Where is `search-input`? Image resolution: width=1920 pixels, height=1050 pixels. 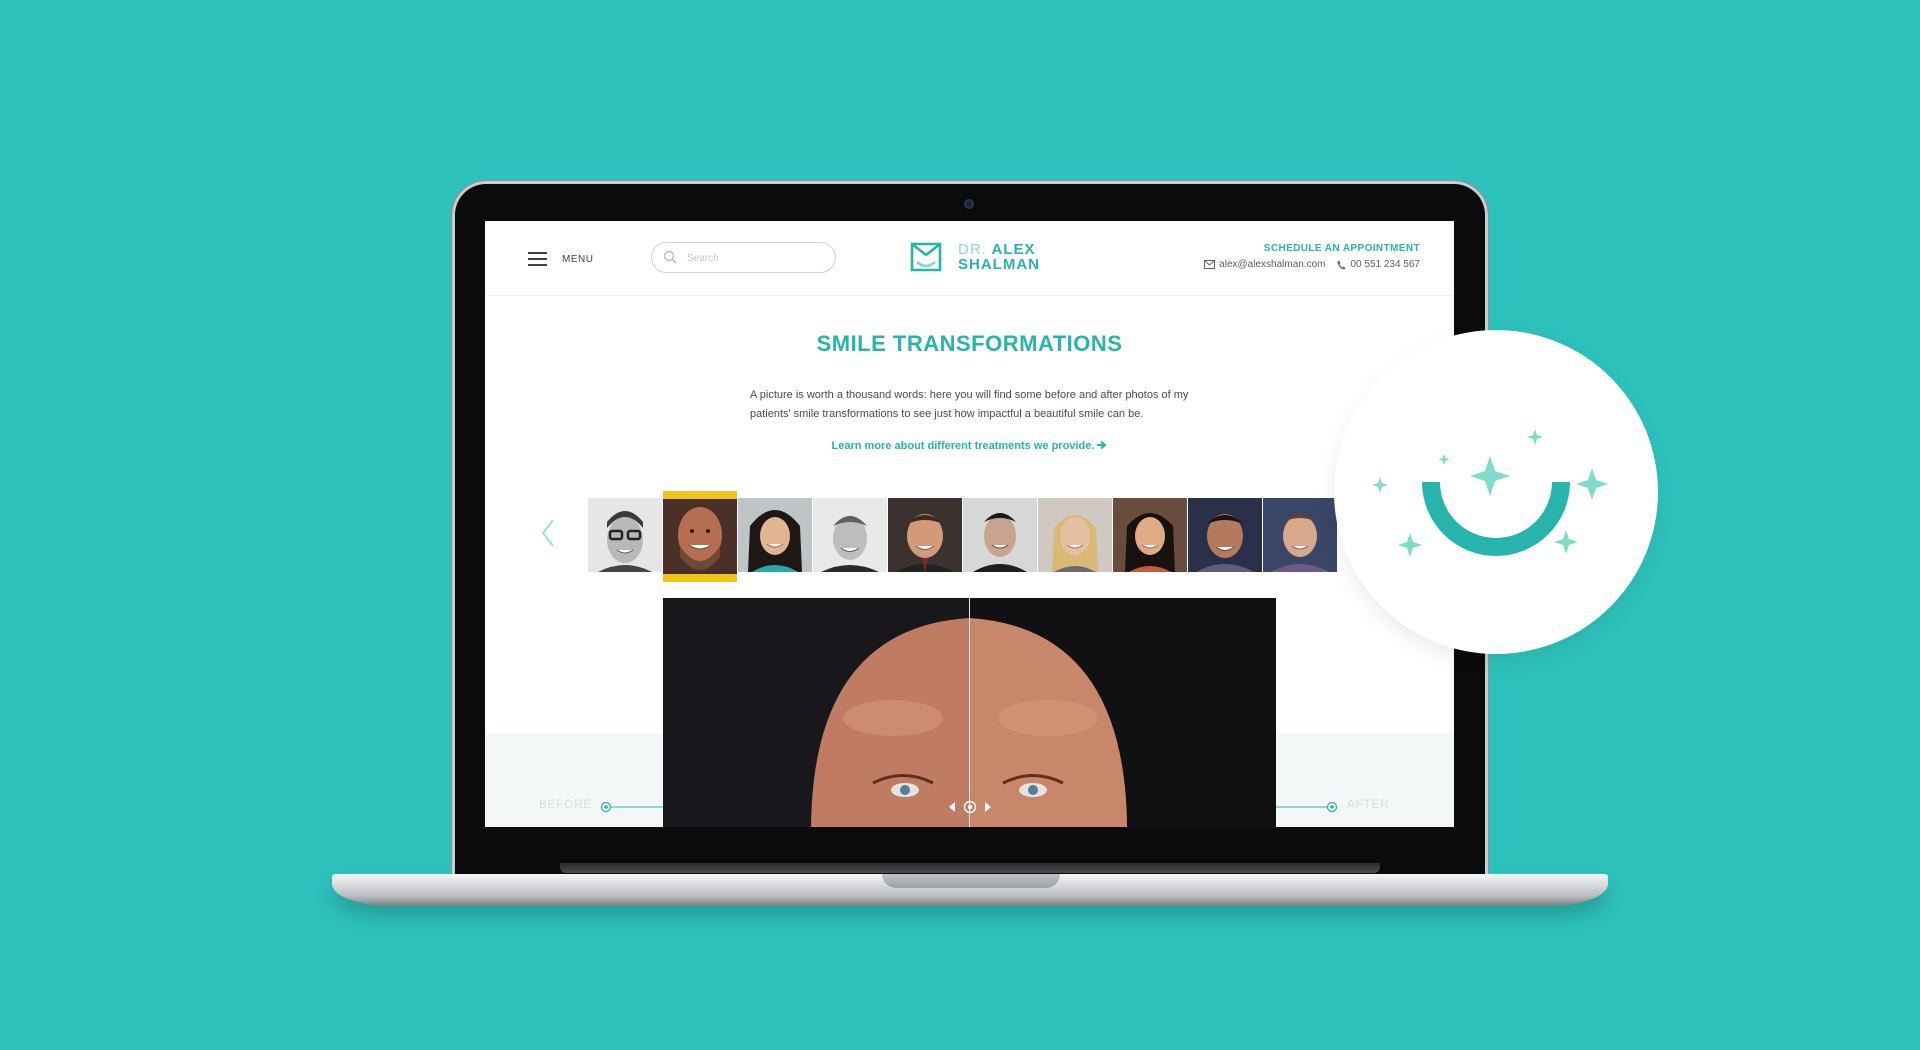
search-input is located at coordinates (757, 258).